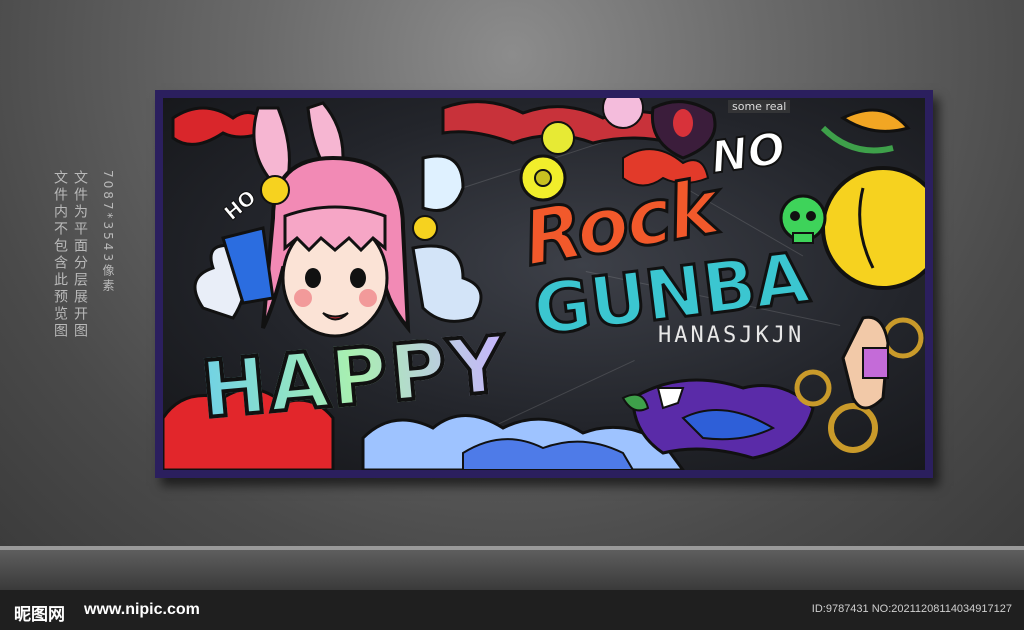 This screenshot has width=1024, height=630. What do you see at coordinates (853, 428) in the screenshot?
I see `gear-icon` at bounding box center [853, 428].